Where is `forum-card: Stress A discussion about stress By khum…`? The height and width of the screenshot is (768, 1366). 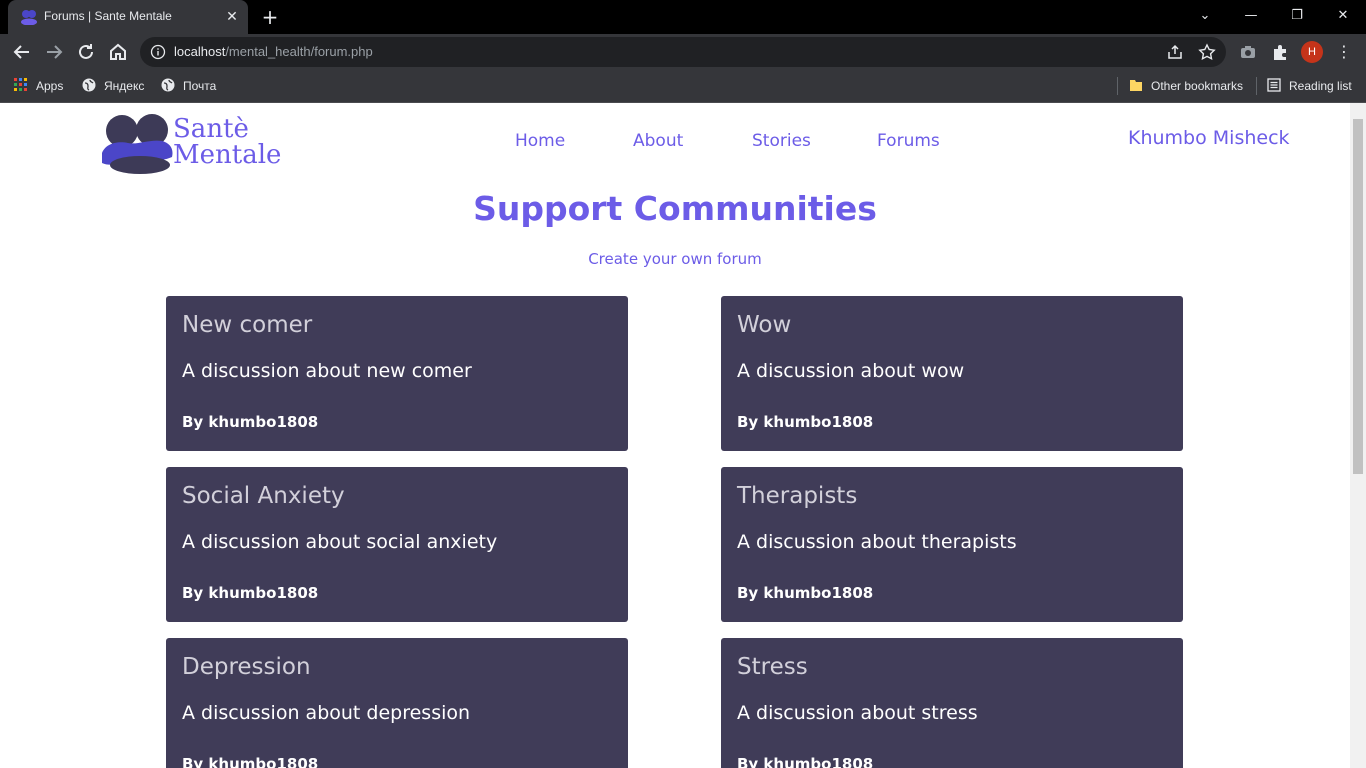 forum-card: Stress A discussion about stress By khum… is located at coordinates (952, 703).